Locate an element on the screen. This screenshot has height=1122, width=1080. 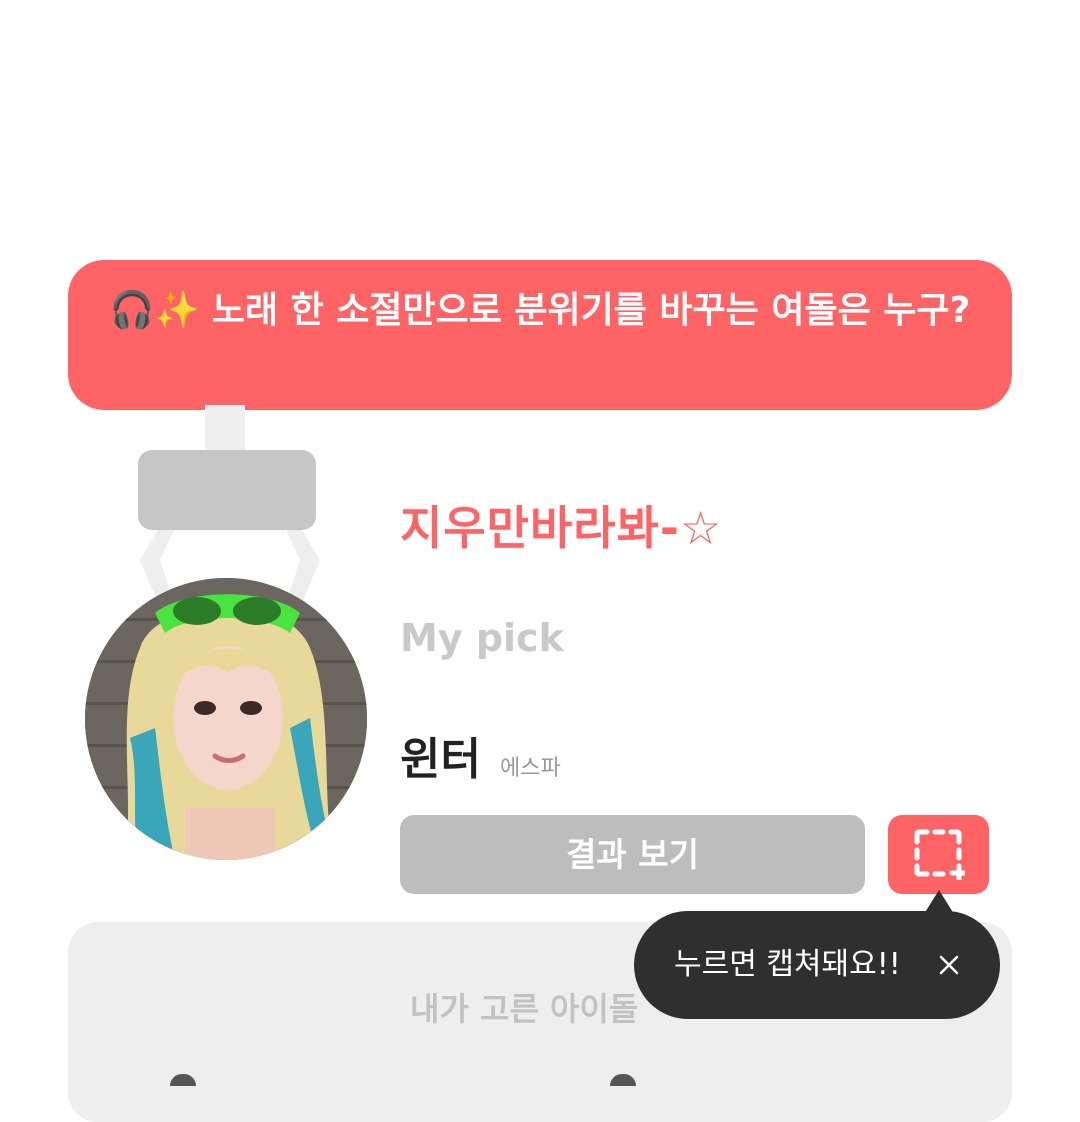
headphones-sparkles-emoji: 🎧✨ is located at coordinates (154, 310).